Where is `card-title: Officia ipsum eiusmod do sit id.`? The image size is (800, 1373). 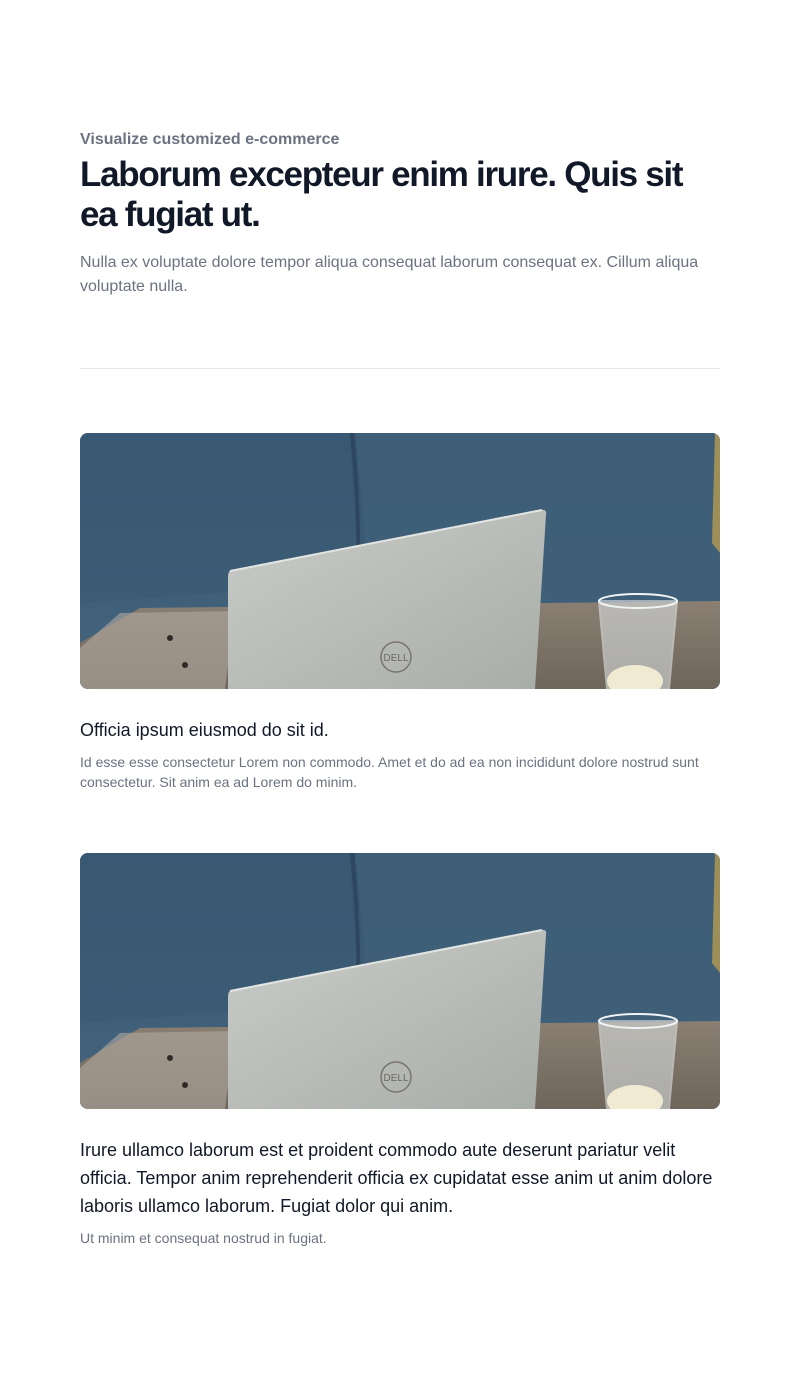
card-title: Officia ipsum eiusmod do sit id. is located at coordinates (400, 730).